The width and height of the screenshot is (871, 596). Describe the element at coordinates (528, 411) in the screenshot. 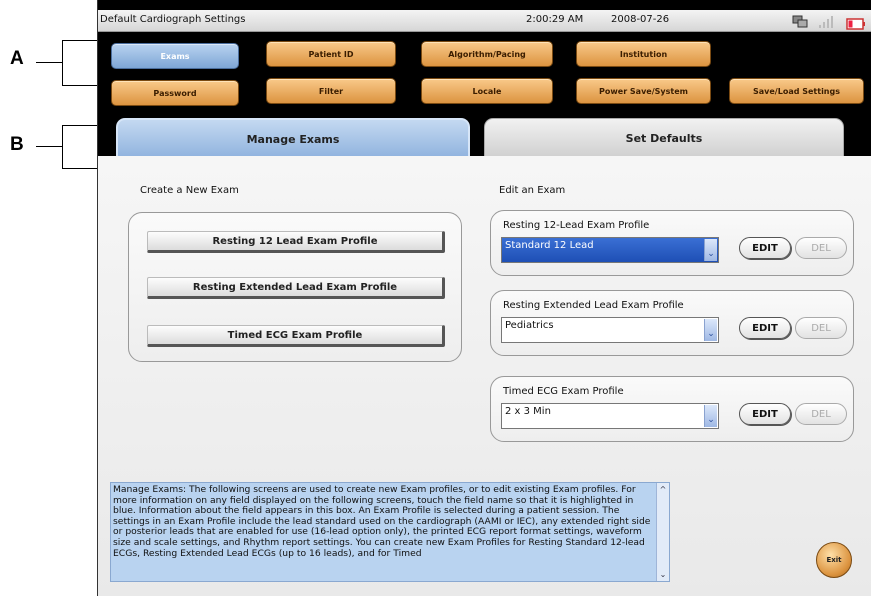

I see `select-value: 2 x 3 Min` at that location.